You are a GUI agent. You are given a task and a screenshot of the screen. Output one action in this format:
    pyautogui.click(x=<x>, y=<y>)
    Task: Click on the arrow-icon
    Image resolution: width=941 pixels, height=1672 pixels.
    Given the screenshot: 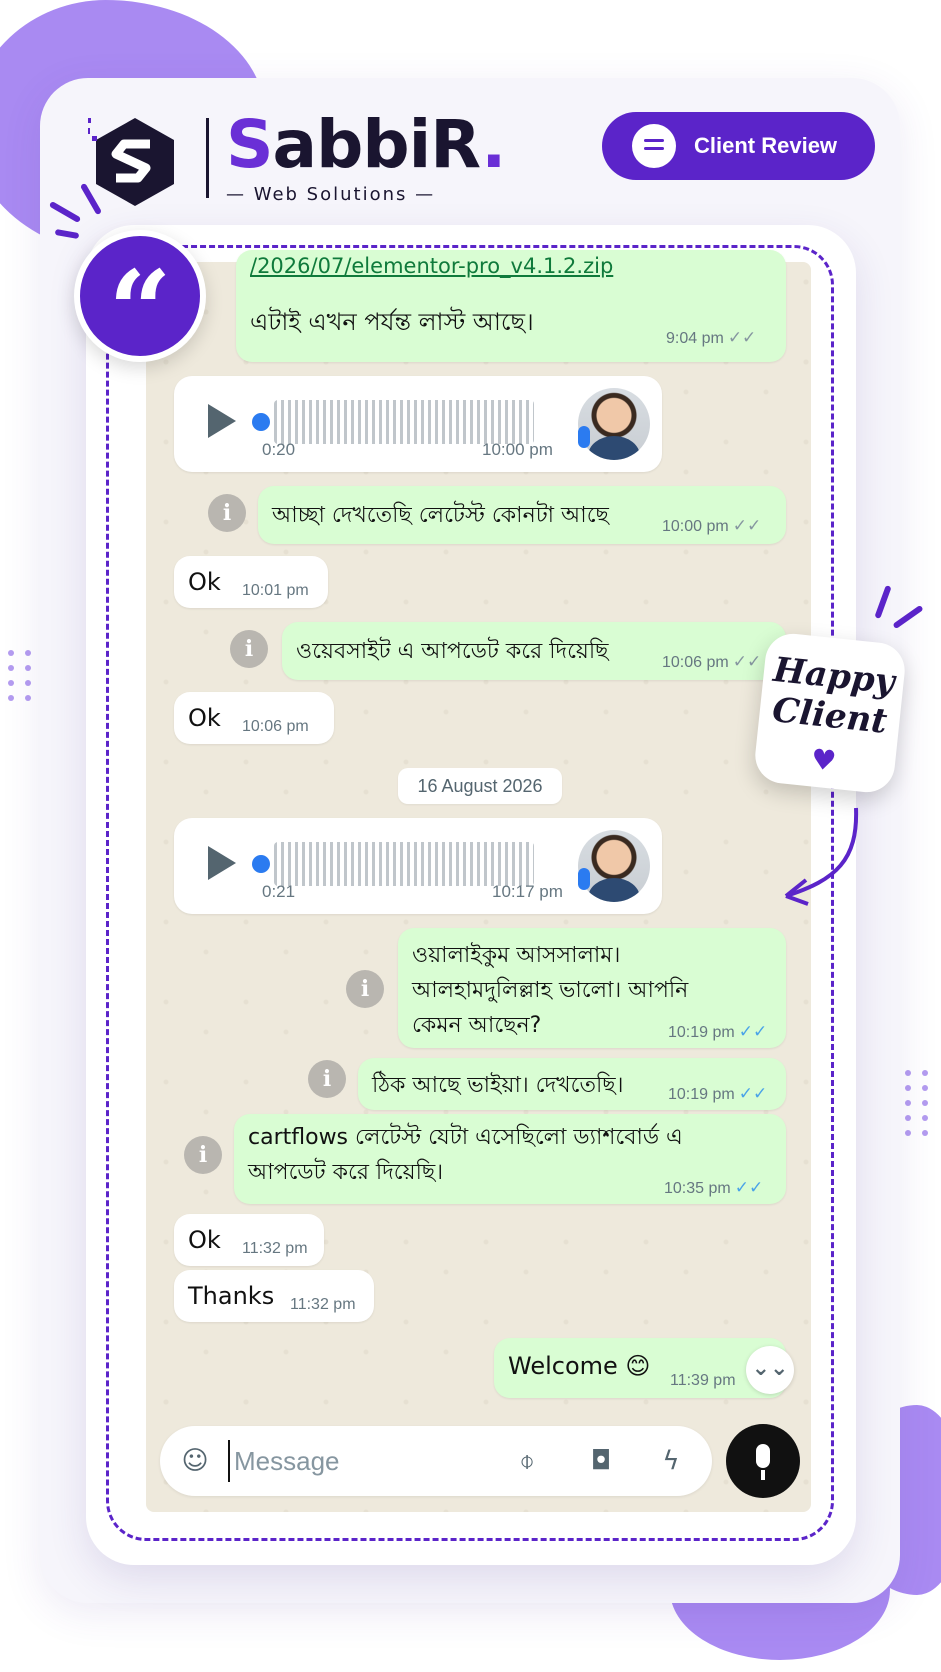 What is the action you would take?
    pyautogui.click(x=821, y=856)
    